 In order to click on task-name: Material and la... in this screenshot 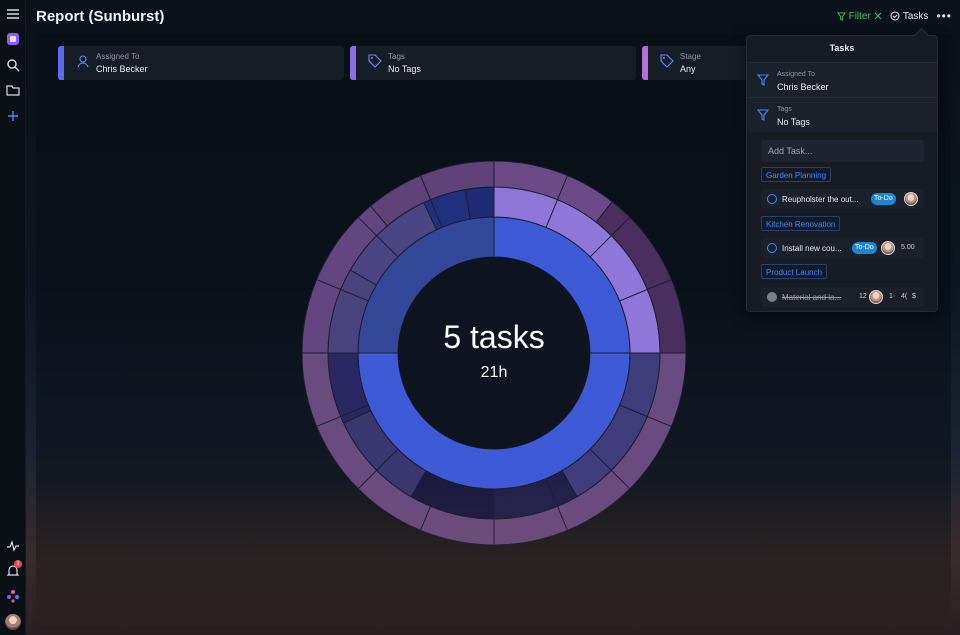, I will do `click(812, 297)`.